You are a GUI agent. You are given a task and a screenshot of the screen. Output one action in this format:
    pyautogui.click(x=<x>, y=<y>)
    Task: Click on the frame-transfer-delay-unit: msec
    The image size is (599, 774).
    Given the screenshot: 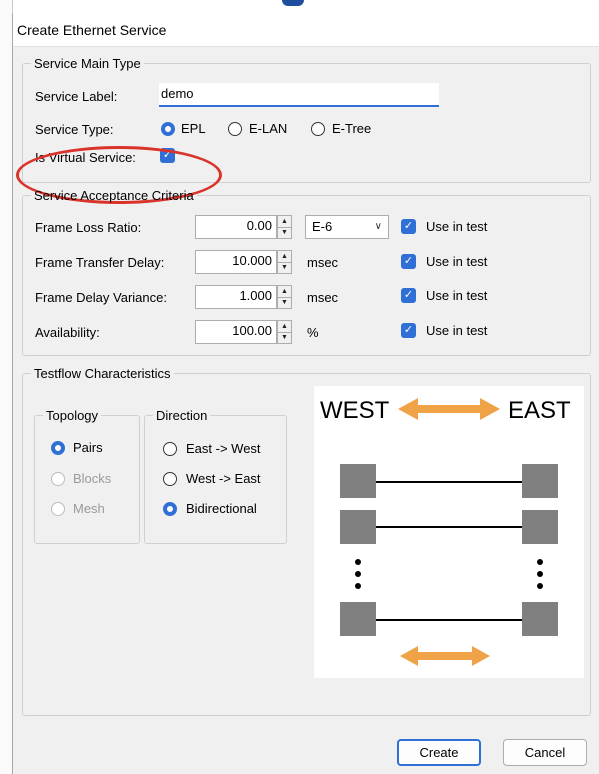 What is the action you would take?
    pyautogui.click(x=323, y=262)
    